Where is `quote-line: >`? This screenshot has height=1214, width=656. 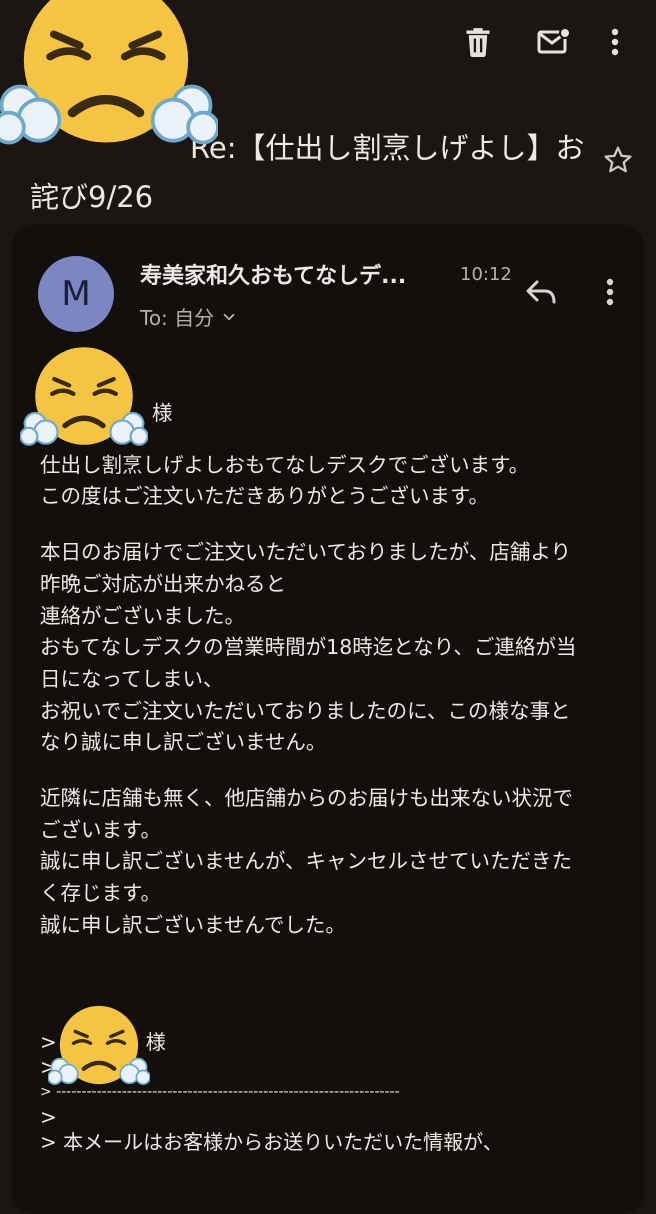 quote-line: > is located at coordinates (48, 1116).